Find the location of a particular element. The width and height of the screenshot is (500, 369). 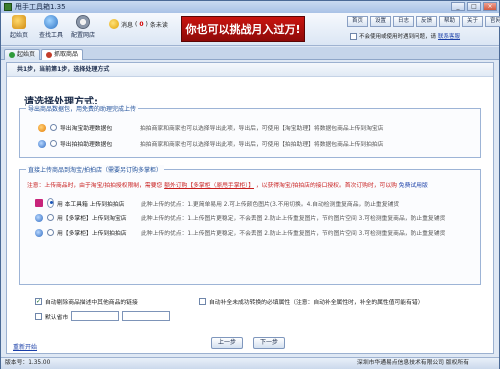

paipai-assistant-icon is located at coordinates (42, 143).